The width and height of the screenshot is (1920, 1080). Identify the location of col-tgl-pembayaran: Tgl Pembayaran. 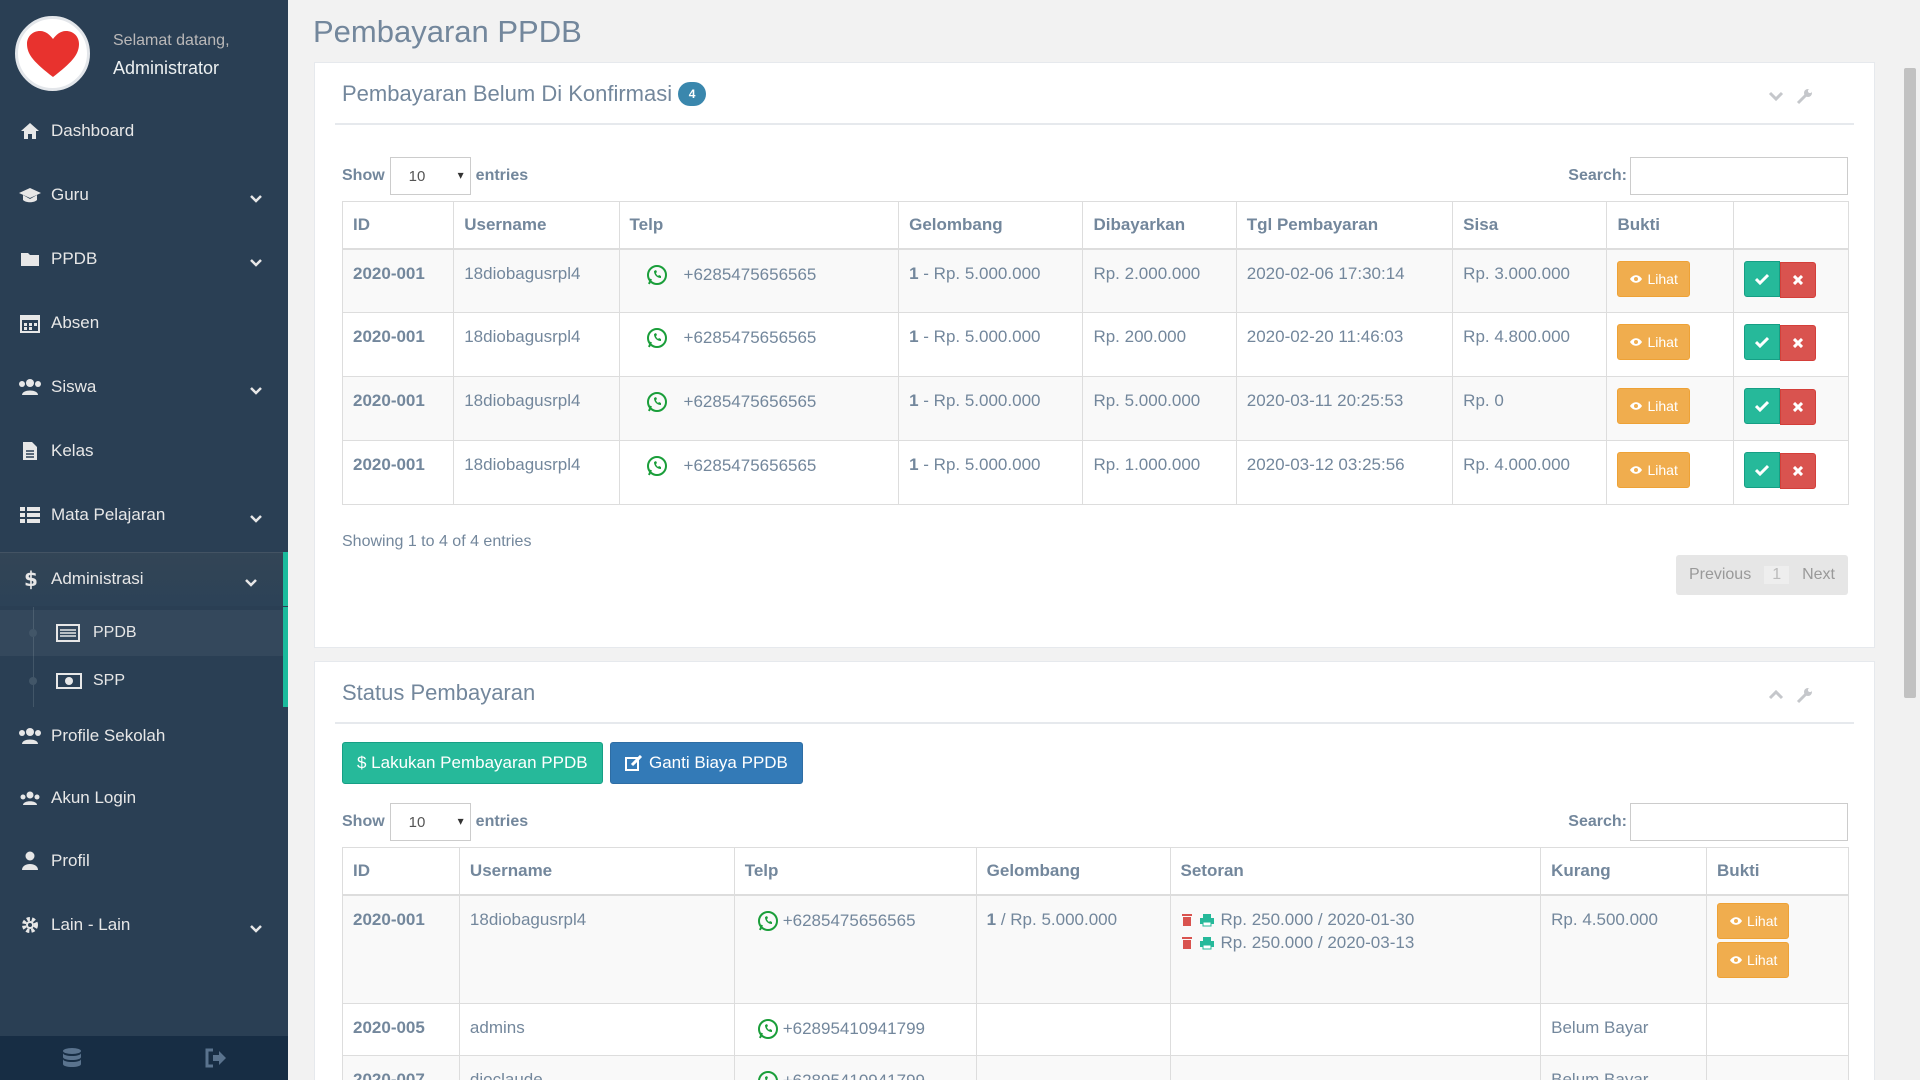
(1344, 225).